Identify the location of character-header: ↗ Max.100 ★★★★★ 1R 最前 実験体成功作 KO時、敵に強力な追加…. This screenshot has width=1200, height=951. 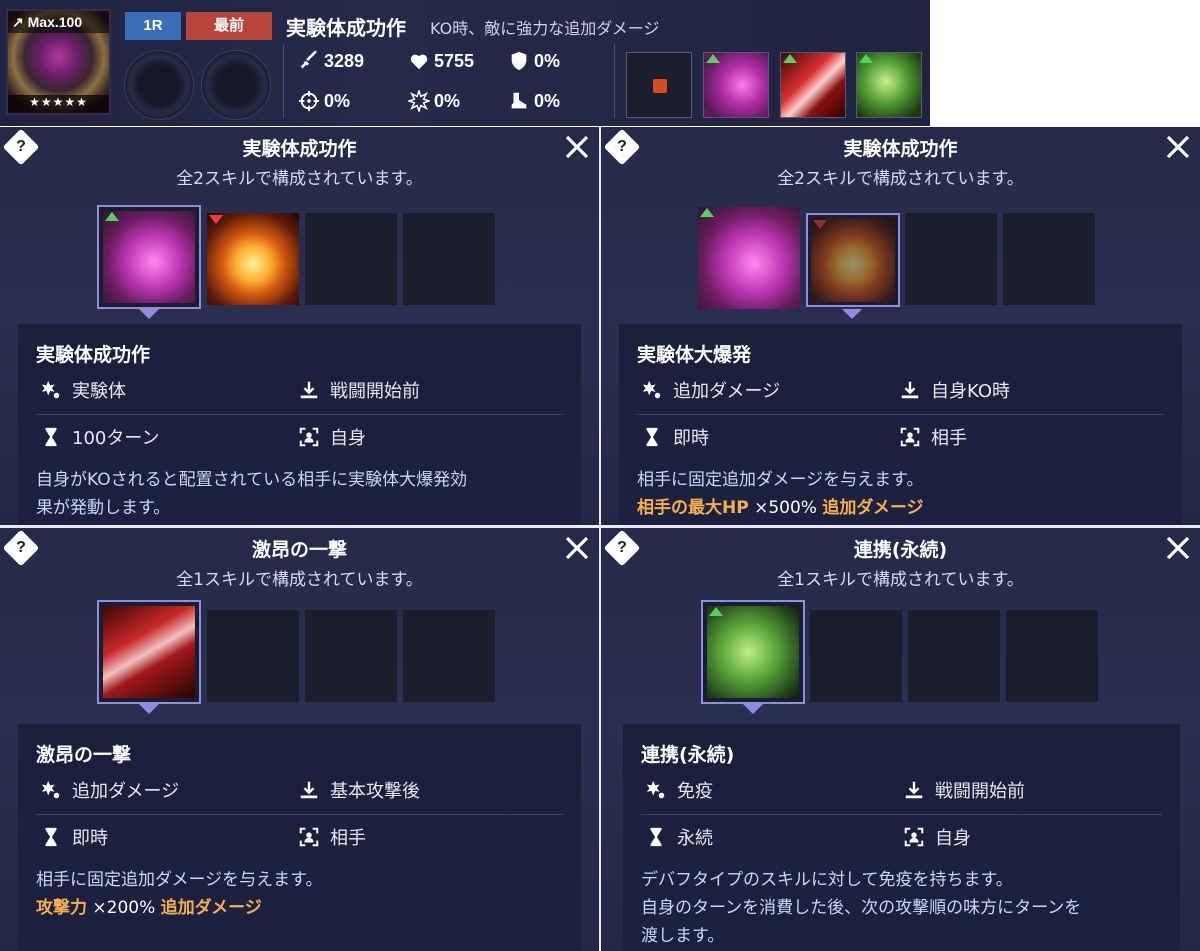
(465, 63).